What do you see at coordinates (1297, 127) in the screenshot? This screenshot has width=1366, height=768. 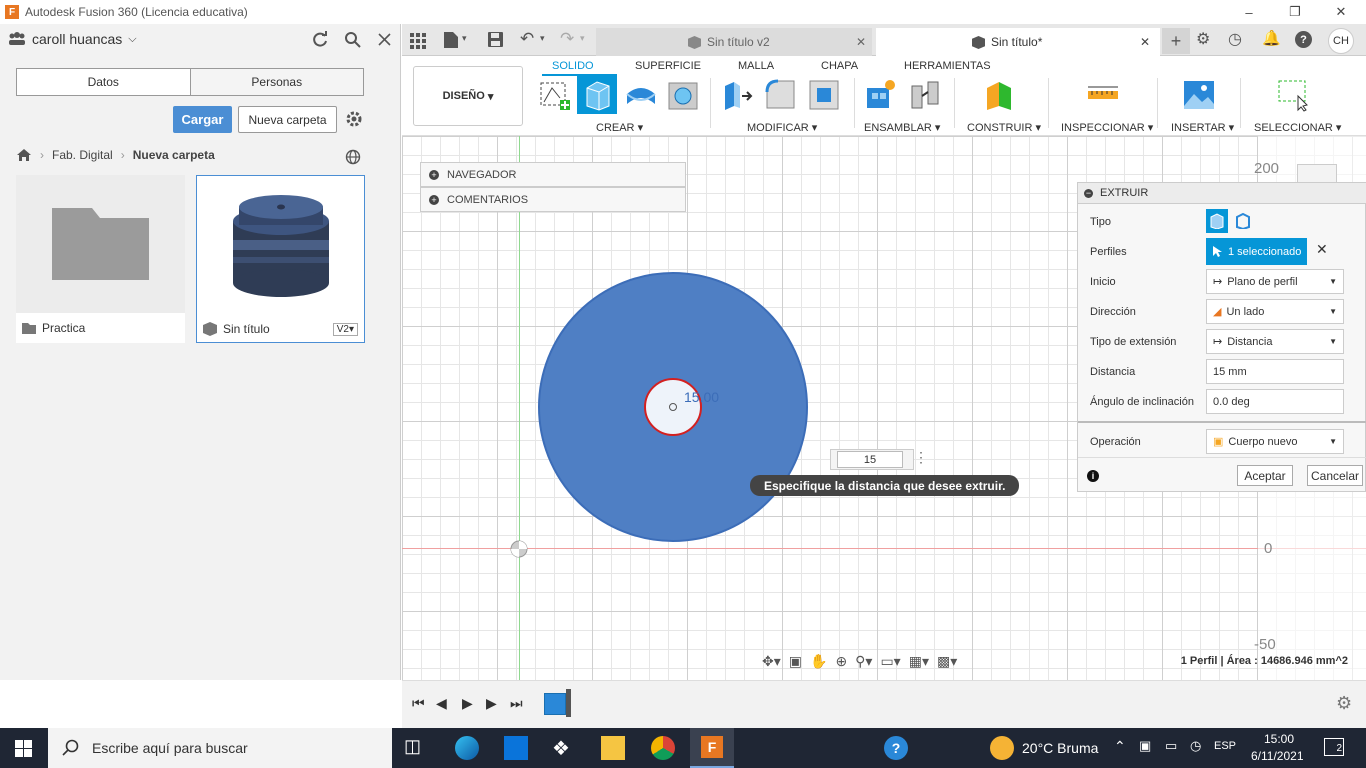 I see `group-seleccionar: SELECCIONAR ▾` at bounding box center [1297, 127].